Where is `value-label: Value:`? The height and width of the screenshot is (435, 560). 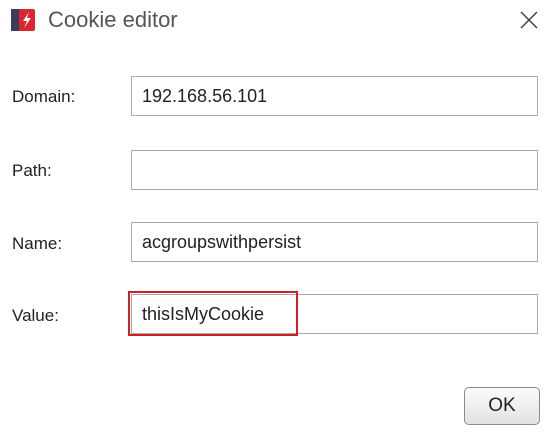 value-label: Value: is located at coordinates (35, 315).